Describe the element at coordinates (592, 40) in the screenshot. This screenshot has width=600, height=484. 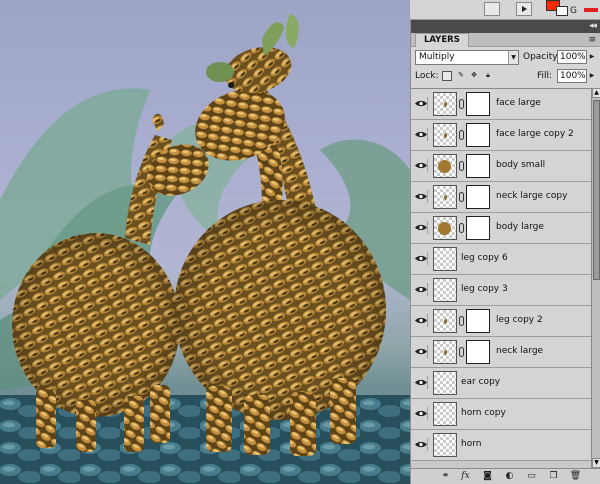
I see `panel-menu-icon: ≡` at that location.